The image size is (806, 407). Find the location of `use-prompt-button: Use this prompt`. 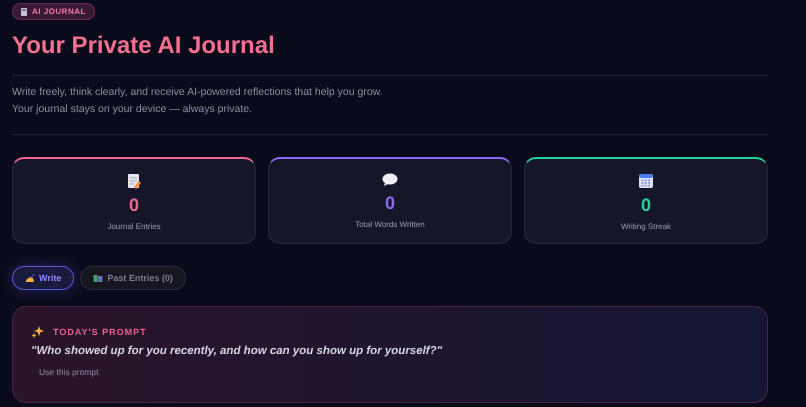

use-prompt-button: Use this prompt is located at coordinates (69, 372).